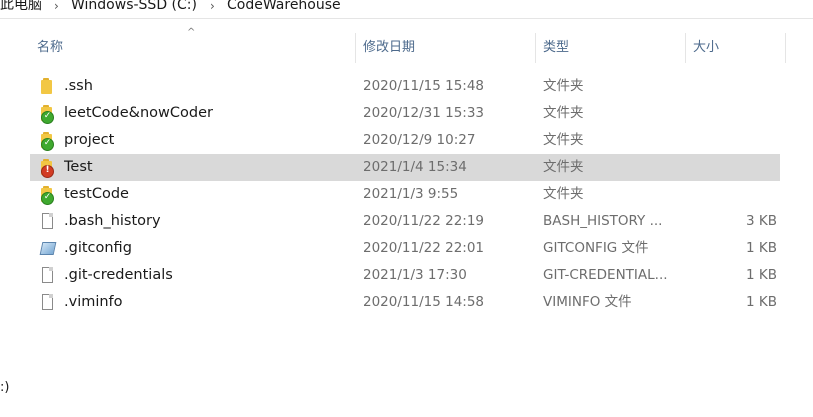 This screenshot has height=417, width=813. What do you see at coordinates (48, 248) in the screenshot?
I see `gitconfig-file-icon` at bounding box center [48, 248].